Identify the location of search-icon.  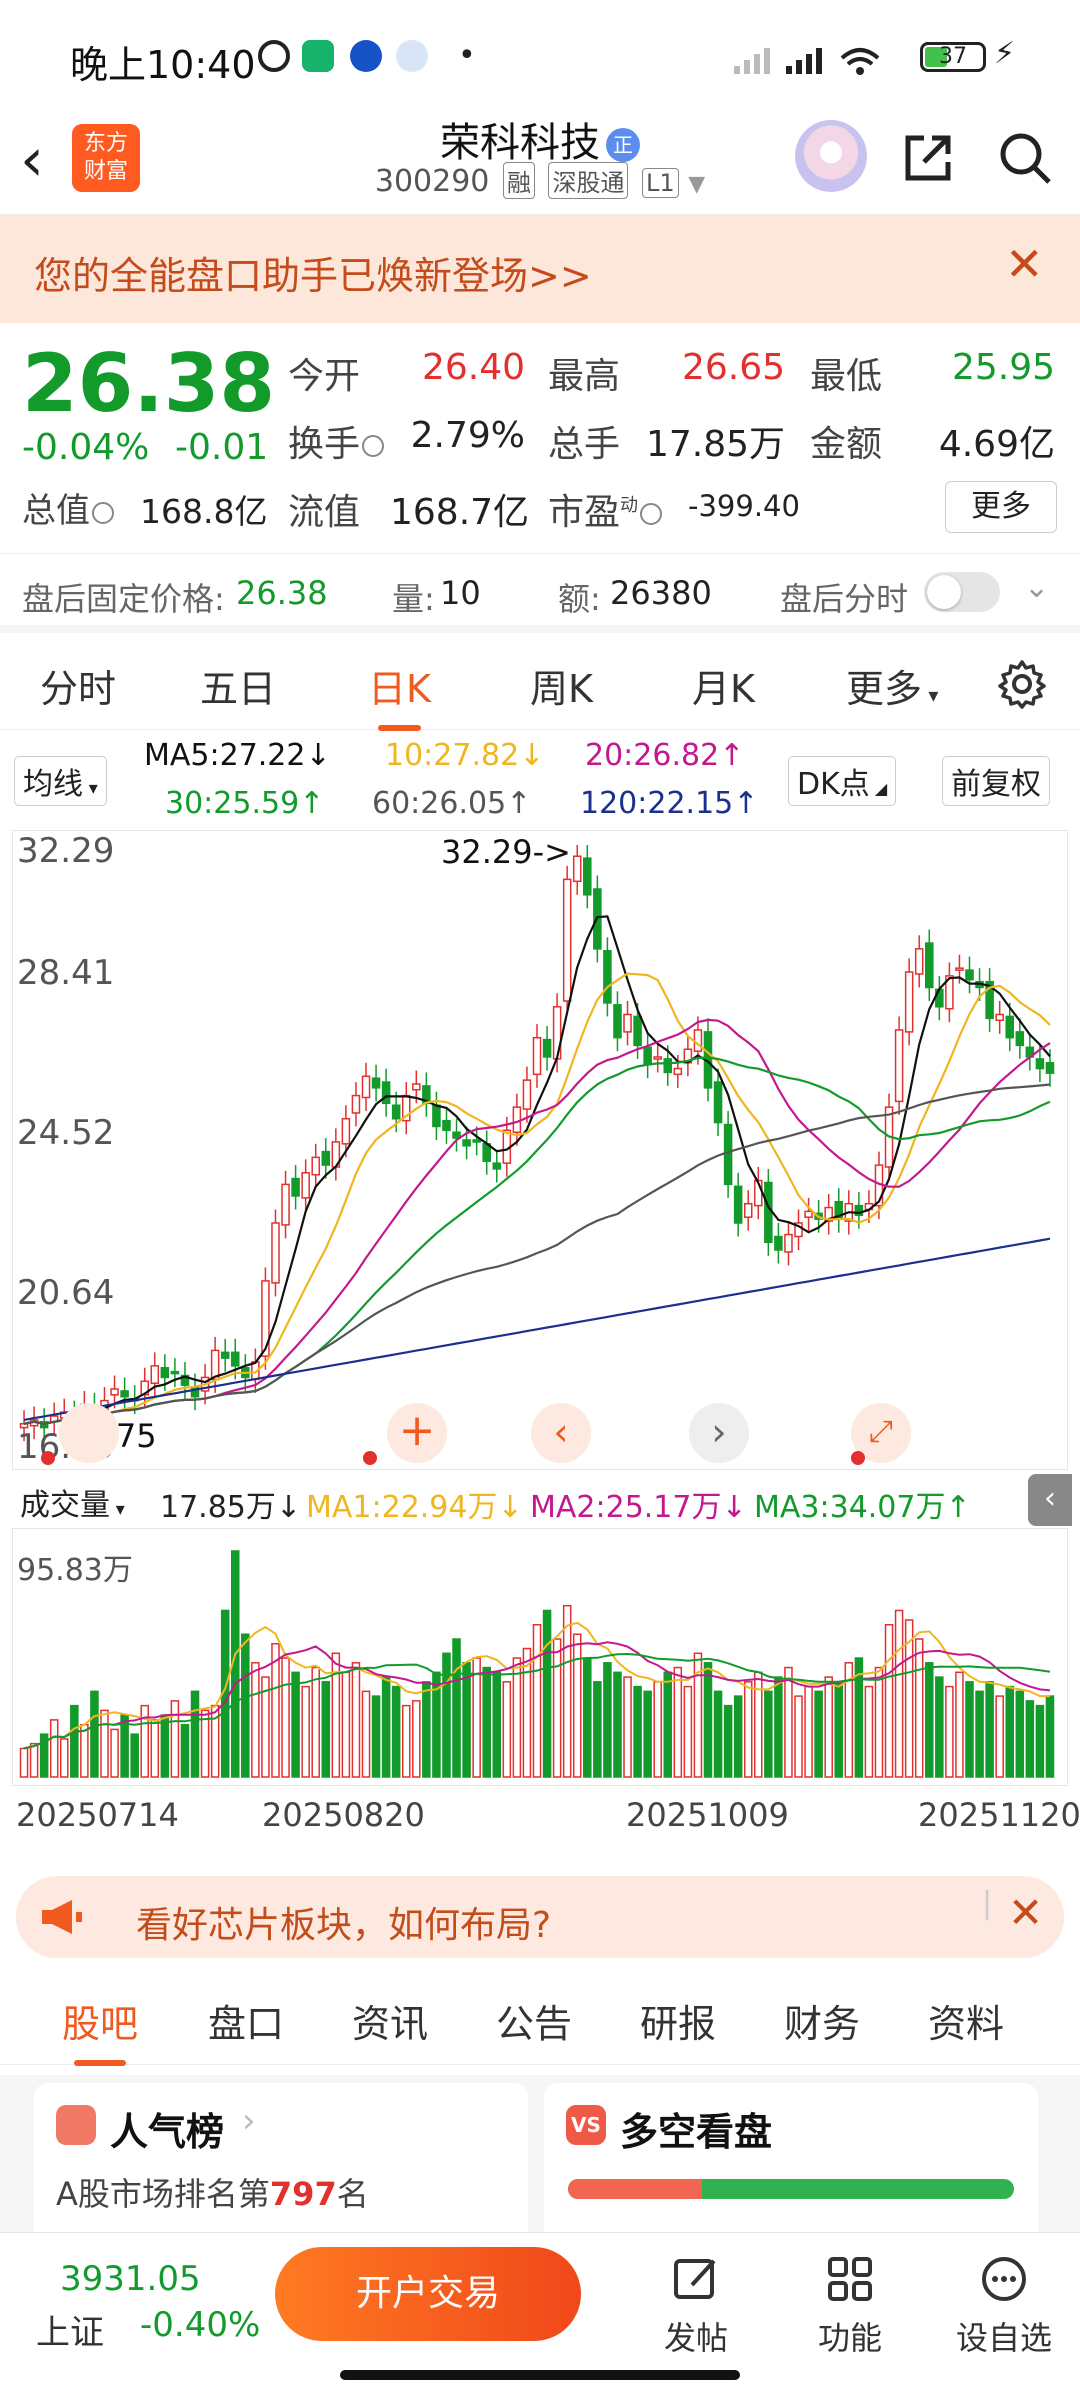
(1025, 158).